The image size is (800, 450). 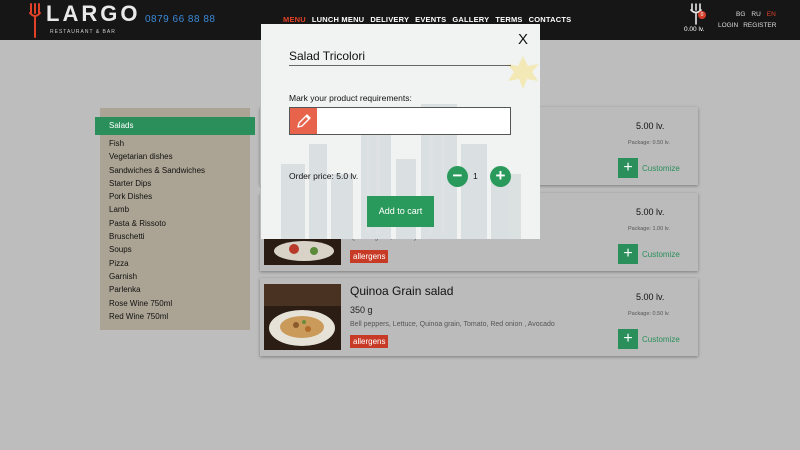 I want to click on category-item: Pizza, so click(x=157, y=263).